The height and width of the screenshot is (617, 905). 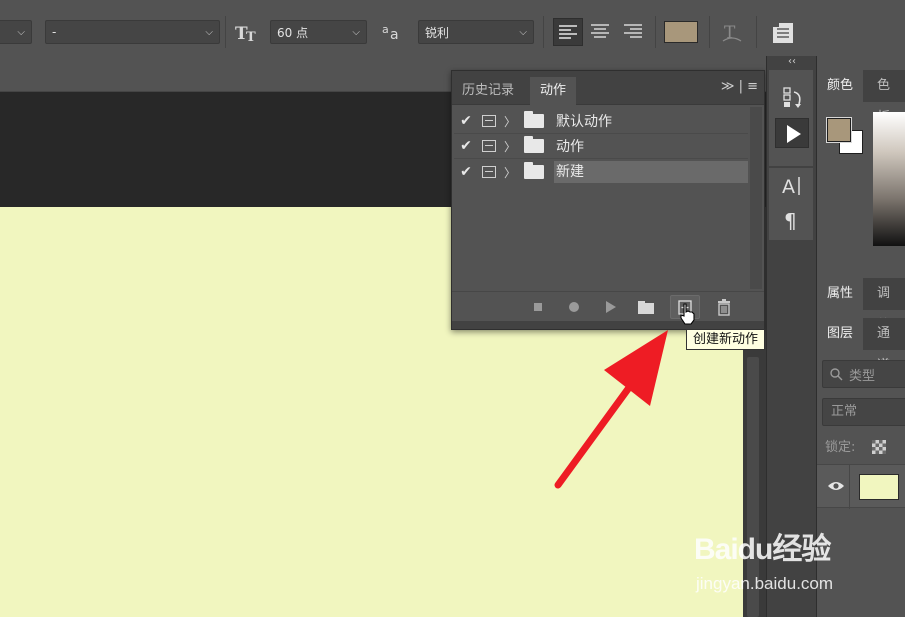 I want to click on character-panel-icon, so click(x=783, y=33).